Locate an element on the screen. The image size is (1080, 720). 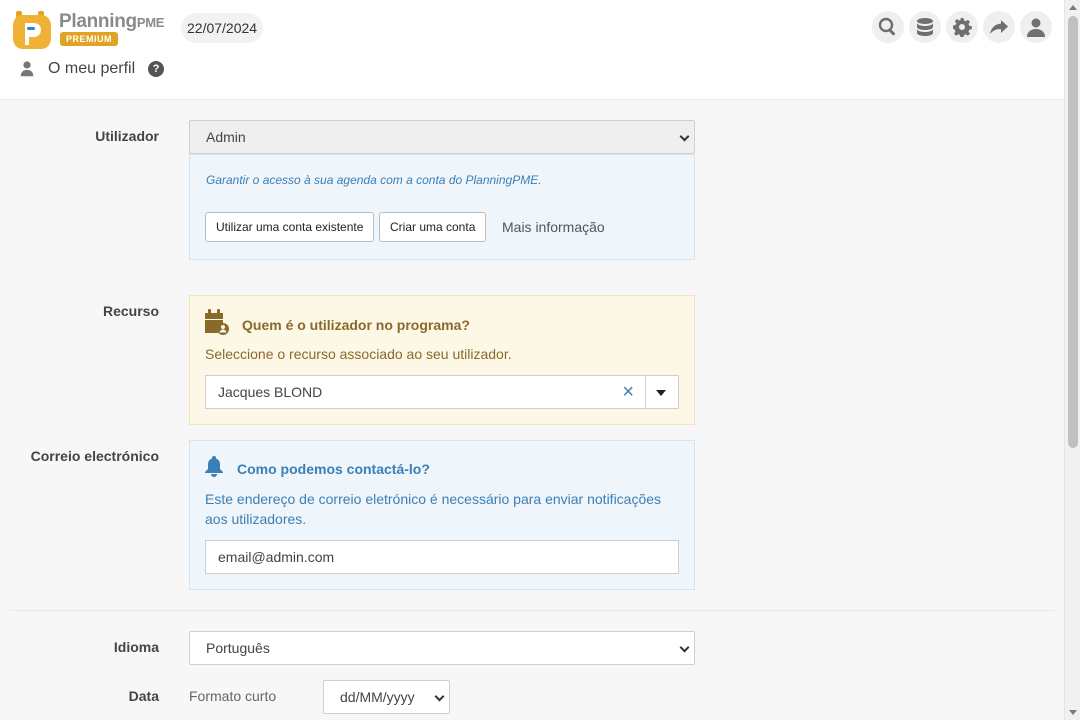
database-button is located at coordinates (925, 27).